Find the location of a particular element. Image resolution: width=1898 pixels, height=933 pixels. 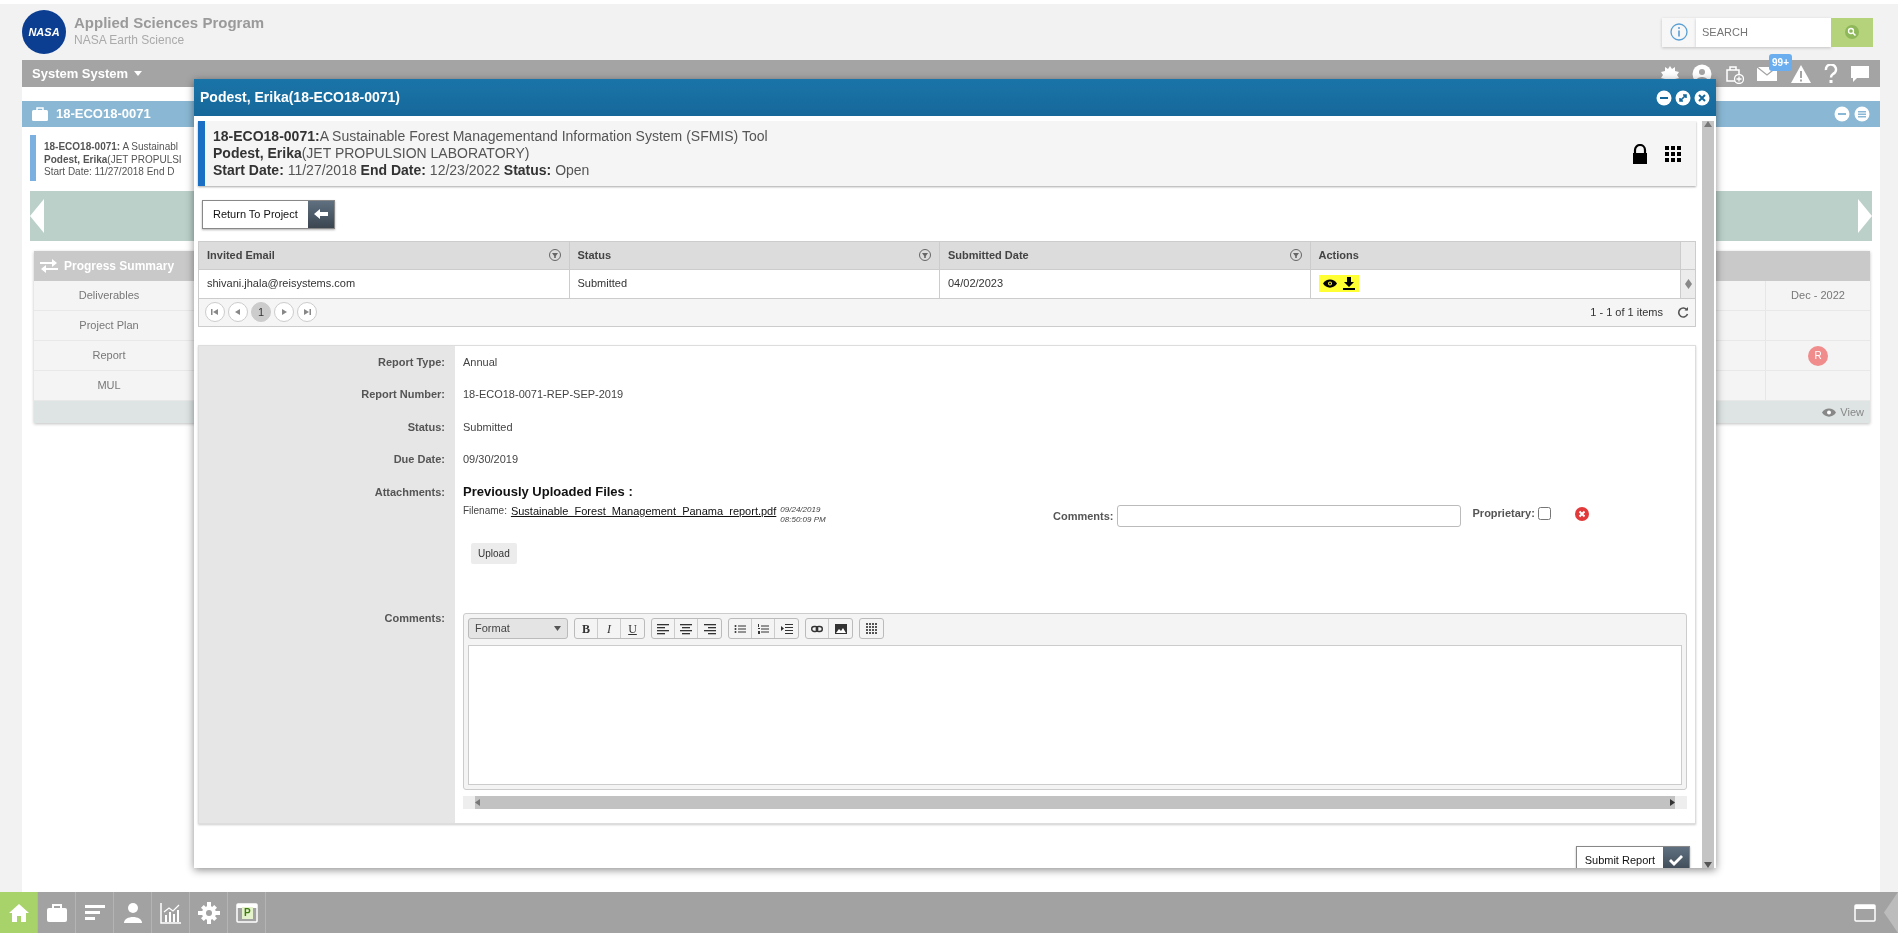

swap-arrows-icon is located at coordinates (49, 266).